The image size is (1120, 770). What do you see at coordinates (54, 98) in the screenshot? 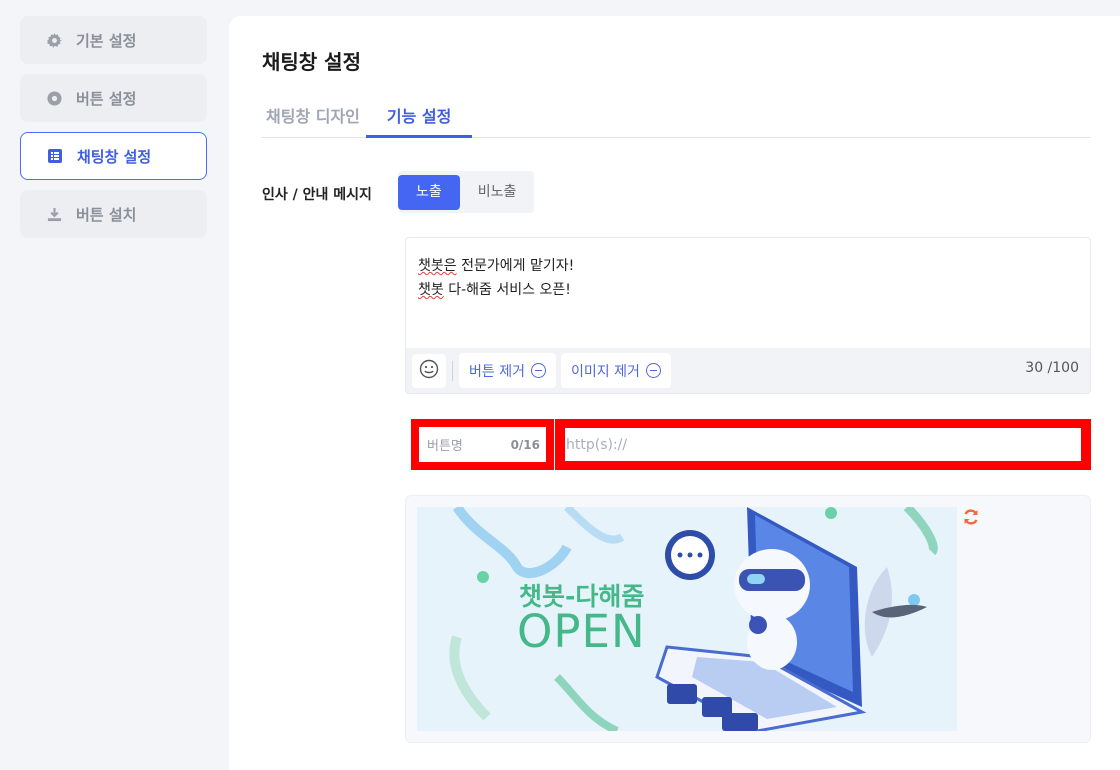
I see `record-icon` at bounding box center [54, 98].